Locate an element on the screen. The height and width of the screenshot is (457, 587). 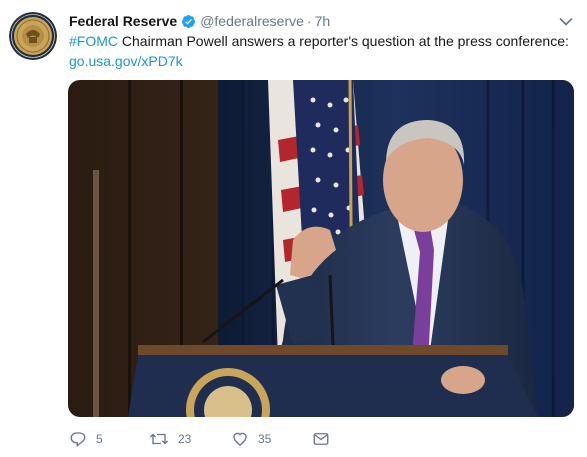
tweet-actions: 5 23 35 is located at coordinates (199, 439).